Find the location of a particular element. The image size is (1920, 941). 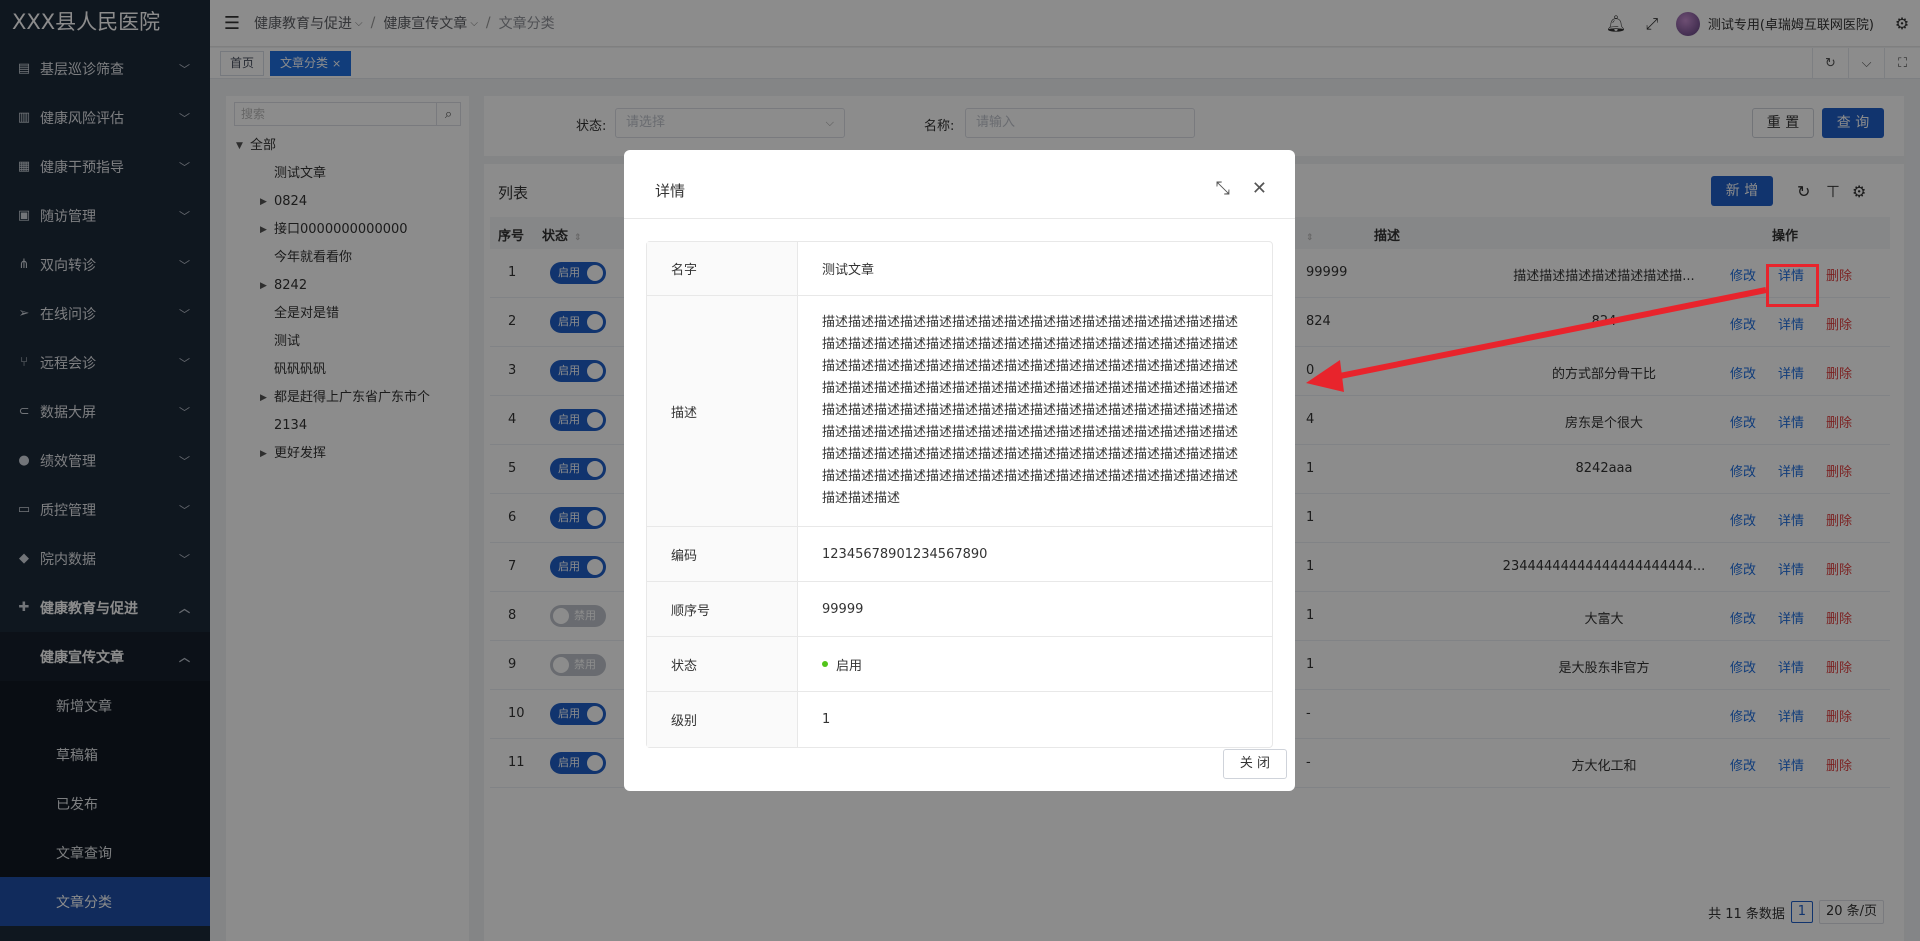

annotation-arrow is located at coordinates (1536, 339).